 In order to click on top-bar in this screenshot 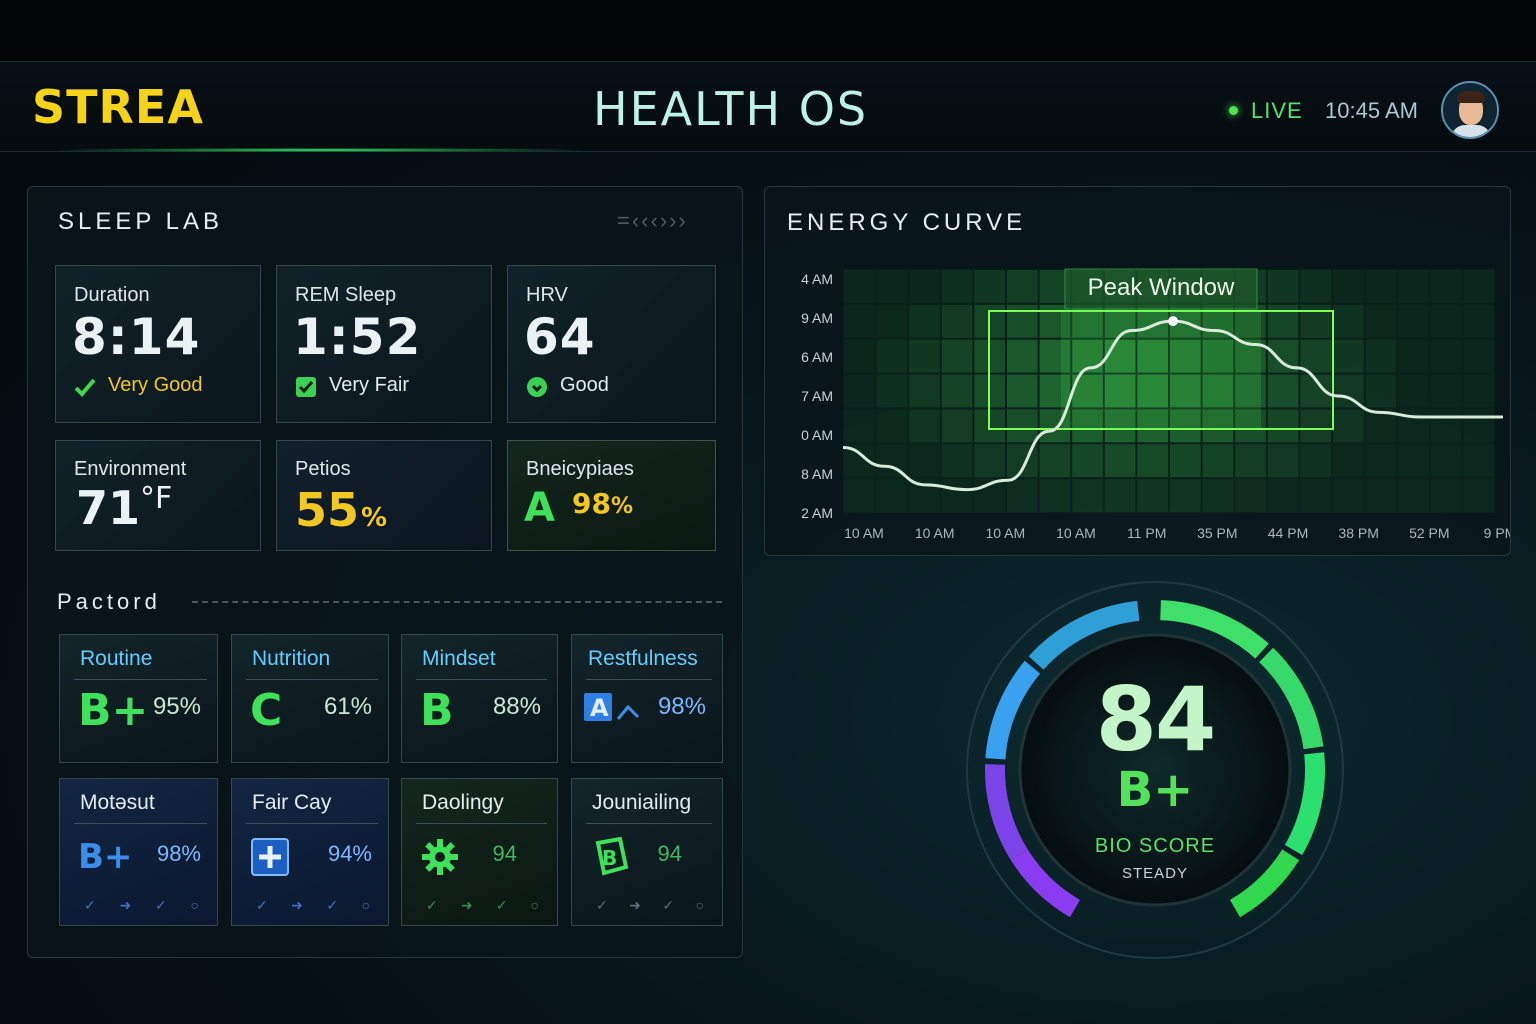, I will do `click(768, 31)`.